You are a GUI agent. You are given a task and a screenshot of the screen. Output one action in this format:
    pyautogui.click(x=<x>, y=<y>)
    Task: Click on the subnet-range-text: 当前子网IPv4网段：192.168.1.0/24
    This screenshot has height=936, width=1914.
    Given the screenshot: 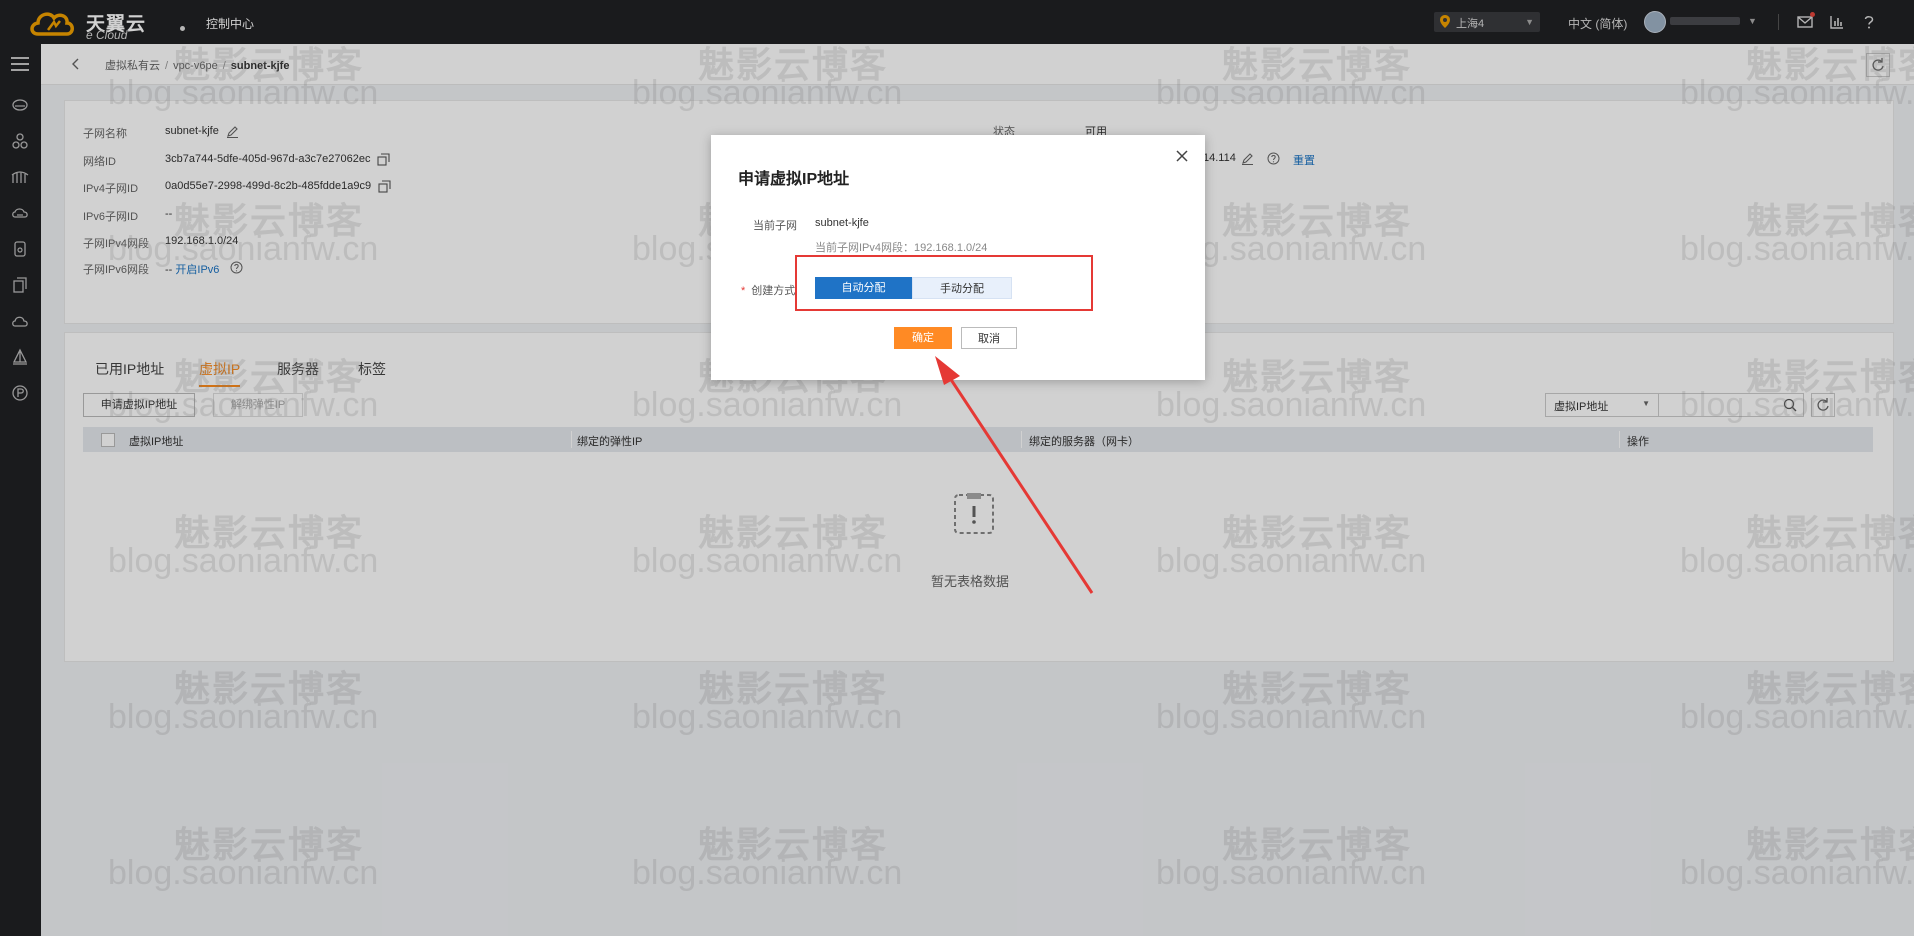 What is the action you would take?
    pyautogui.click(x=901, y=248)
    